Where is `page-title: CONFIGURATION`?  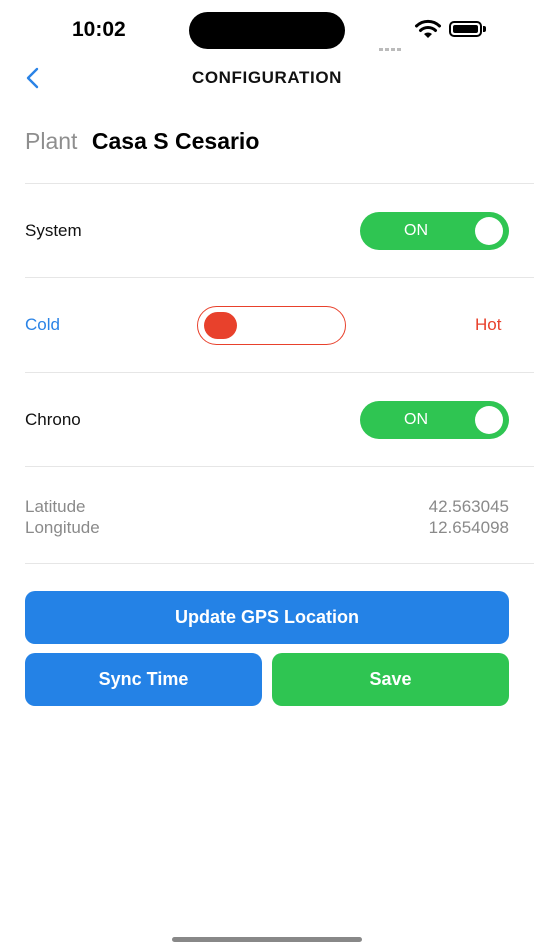
page-title: CONFIGURATION is located at coordinates (267, 77).